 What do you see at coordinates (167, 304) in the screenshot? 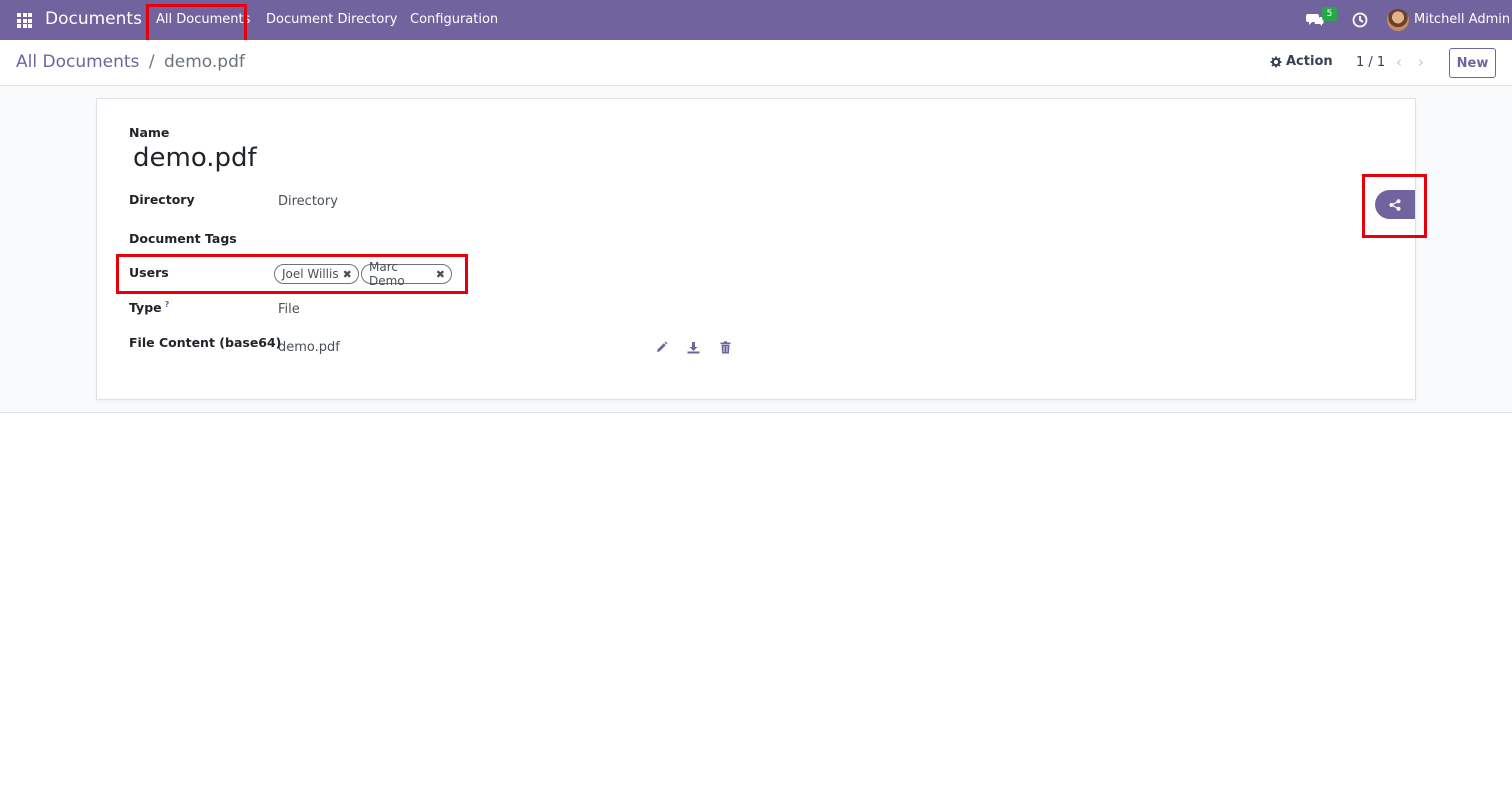
I see `help-icon: ?` at bounding box center [167, 304].